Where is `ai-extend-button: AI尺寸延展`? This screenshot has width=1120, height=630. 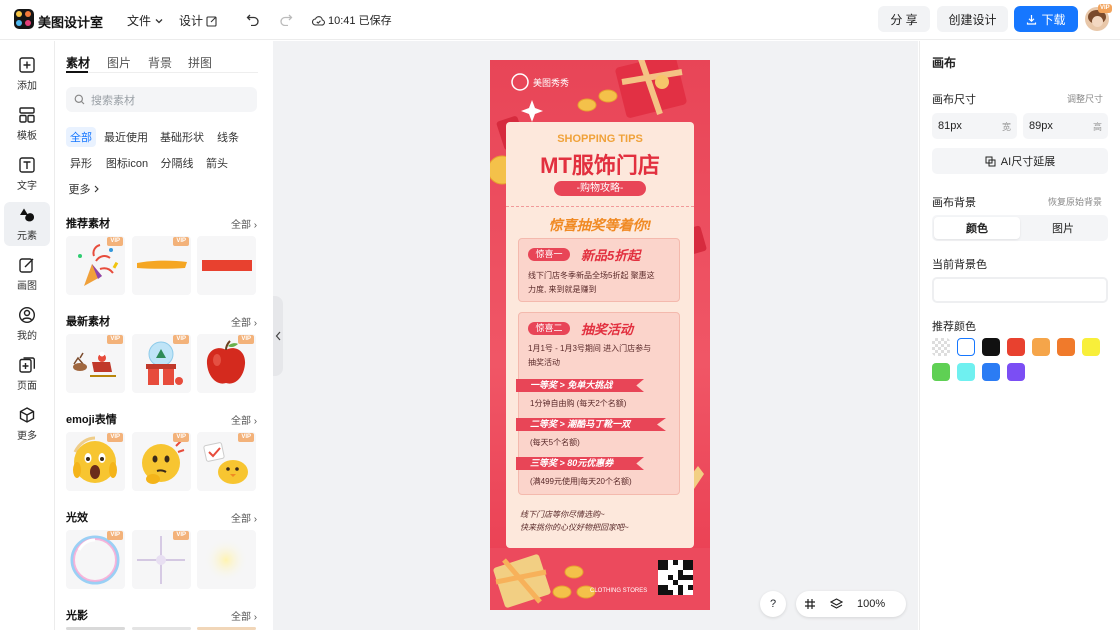 ai-extend-button: AI尺寸延展 is located at coordinates (1020, 161).